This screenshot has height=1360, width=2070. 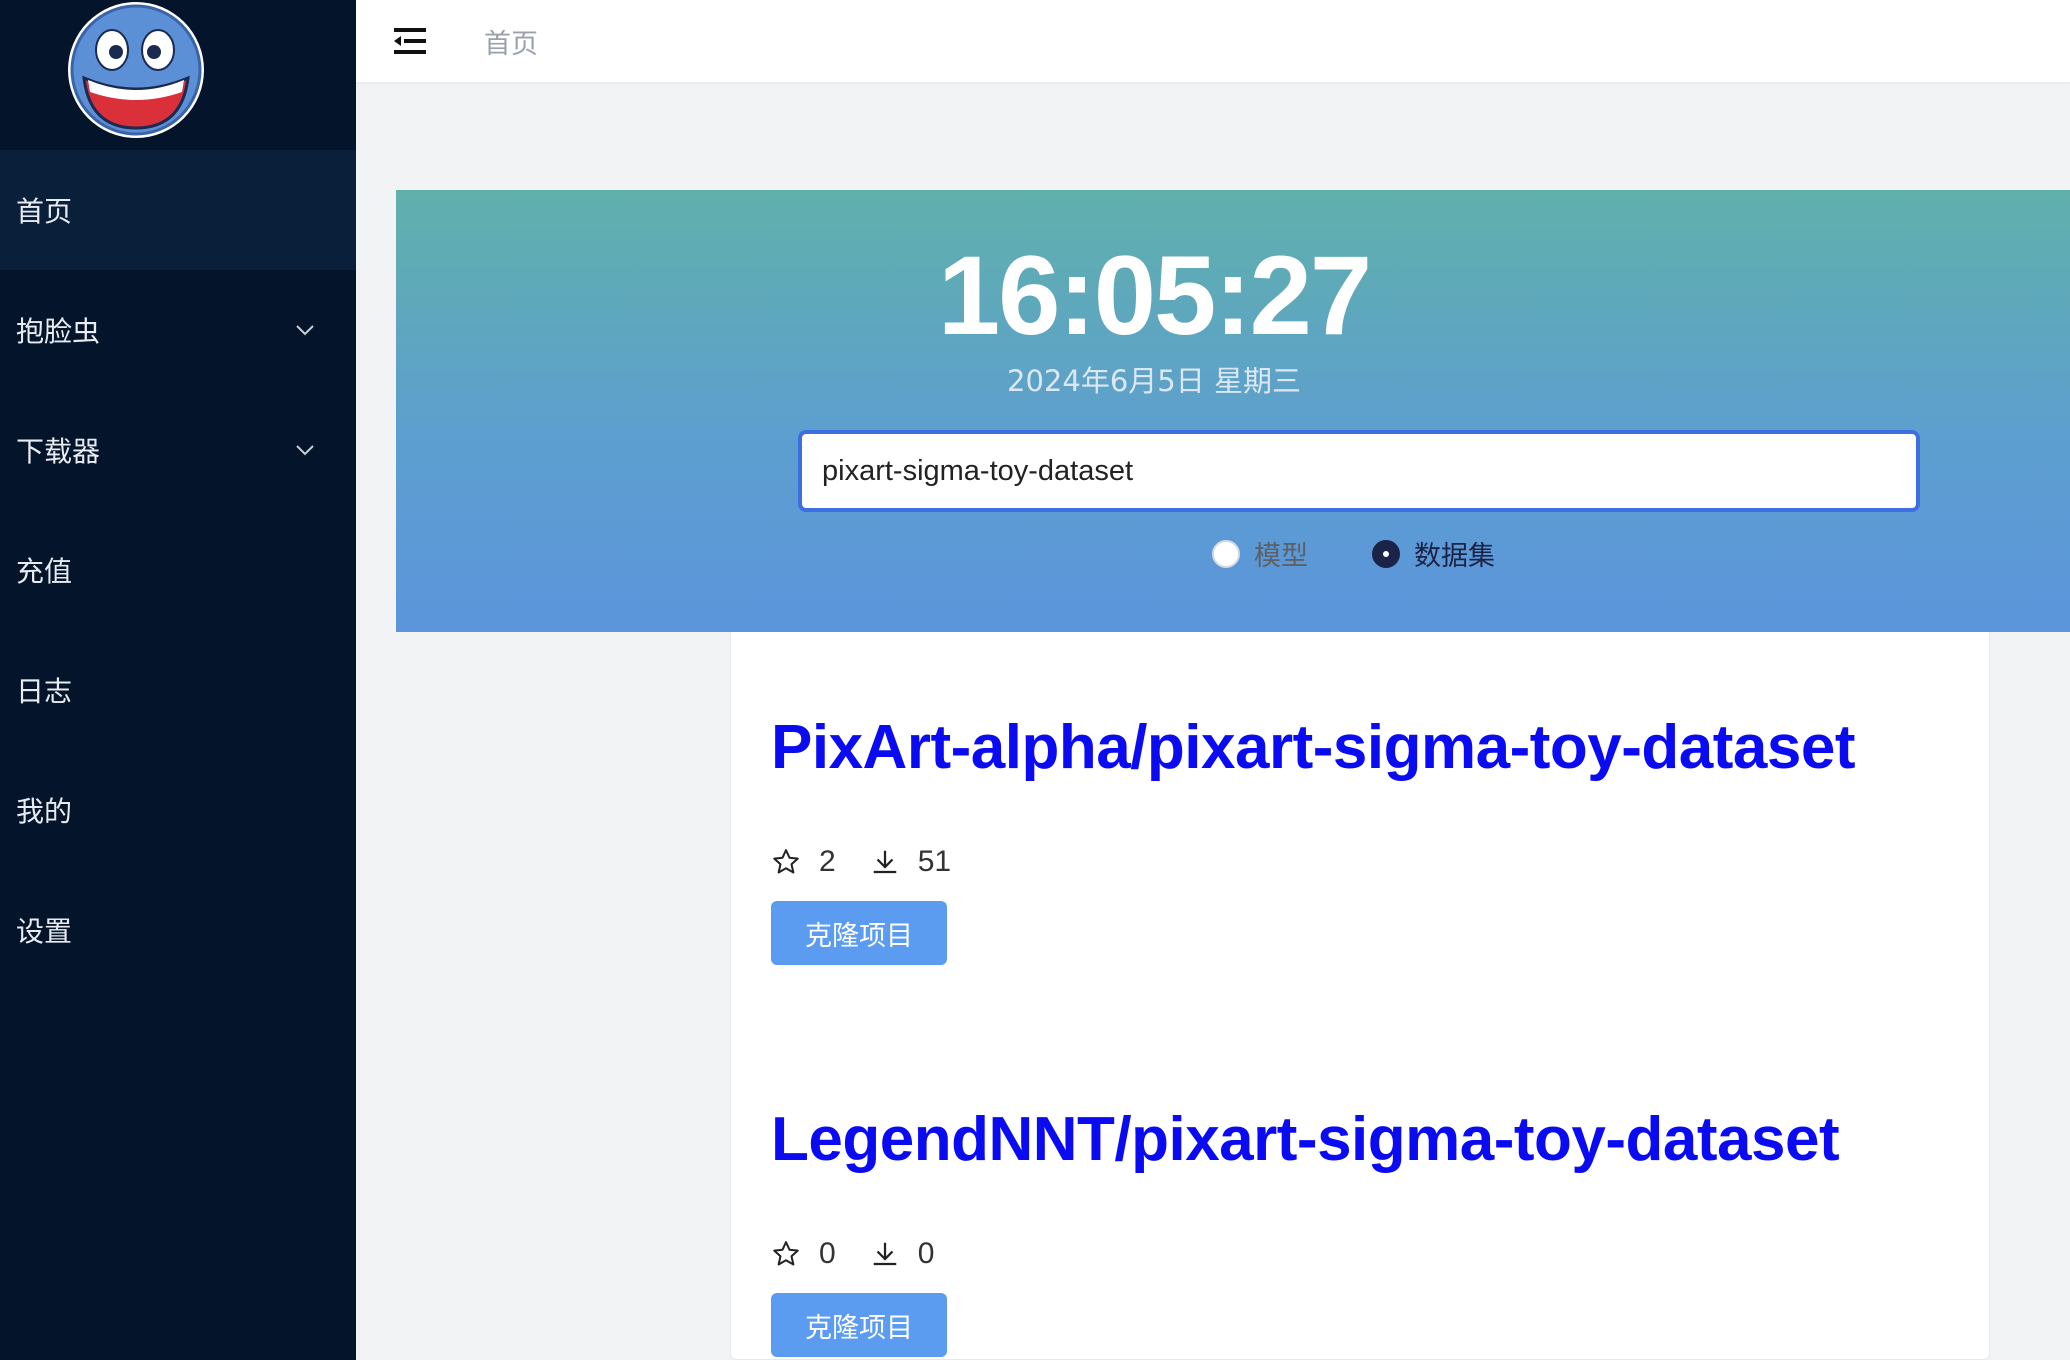 I want to click on sidebar-item-label: 充值, so click(x=44, y=571).